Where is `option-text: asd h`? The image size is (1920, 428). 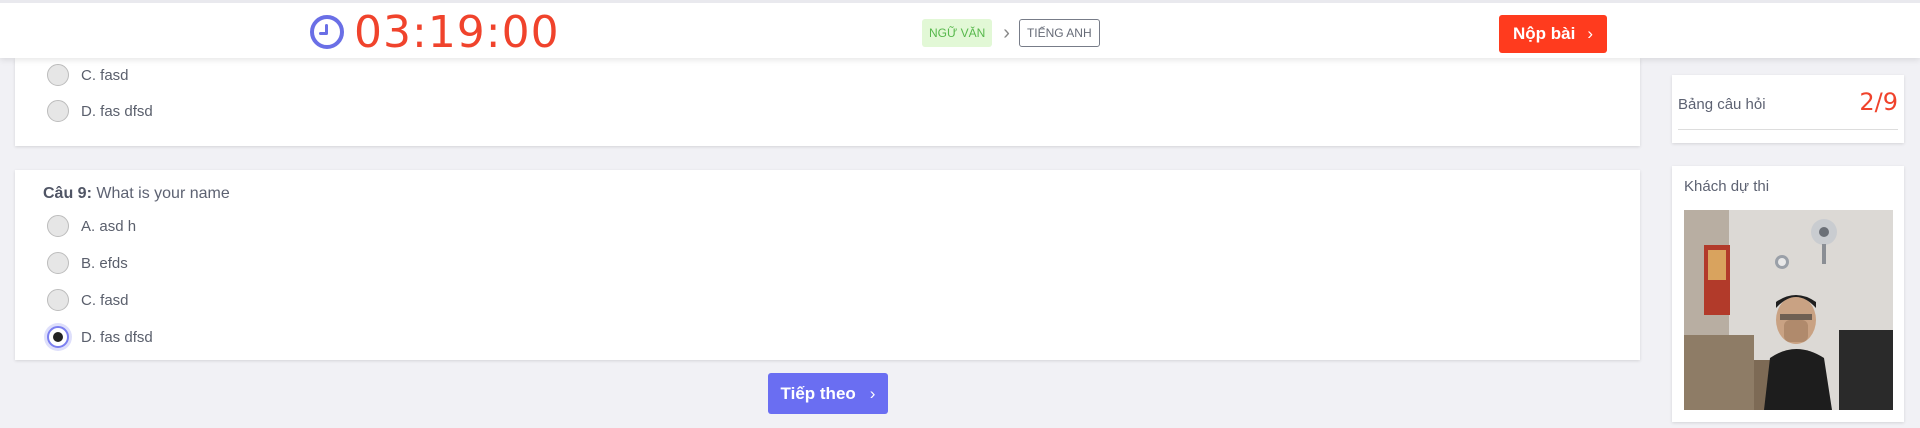 option-text: asd h is located at coordinates (118, 226).